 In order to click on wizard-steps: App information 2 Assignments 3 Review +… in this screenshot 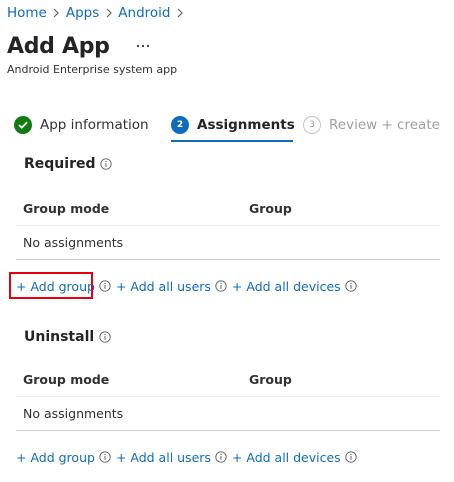, I will do `click(227, 127)`.